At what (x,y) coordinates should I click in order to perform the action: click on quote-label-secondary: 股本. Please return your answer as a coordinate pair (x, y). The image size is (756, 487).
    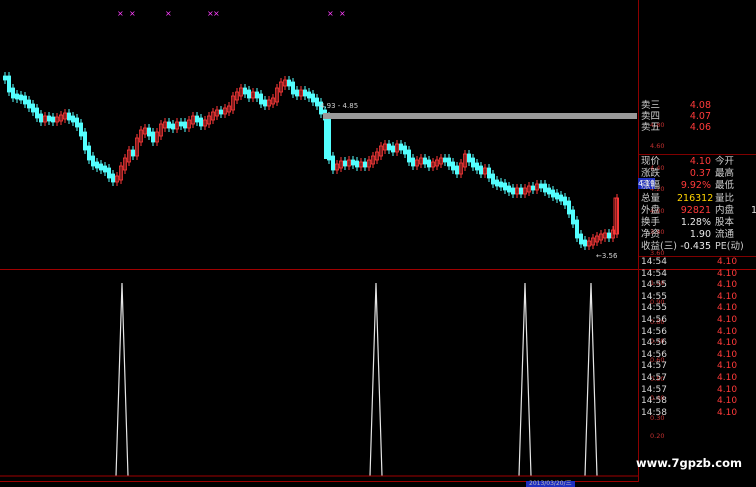
    Looking at the image, I should click on (725, 222).